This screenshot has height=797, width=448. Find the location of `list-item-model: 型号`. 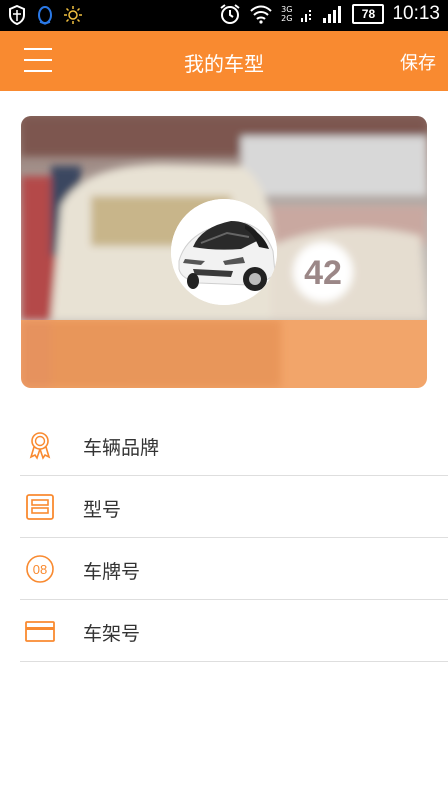

list-item-model: 型号 is located at coordinates (234, 507).